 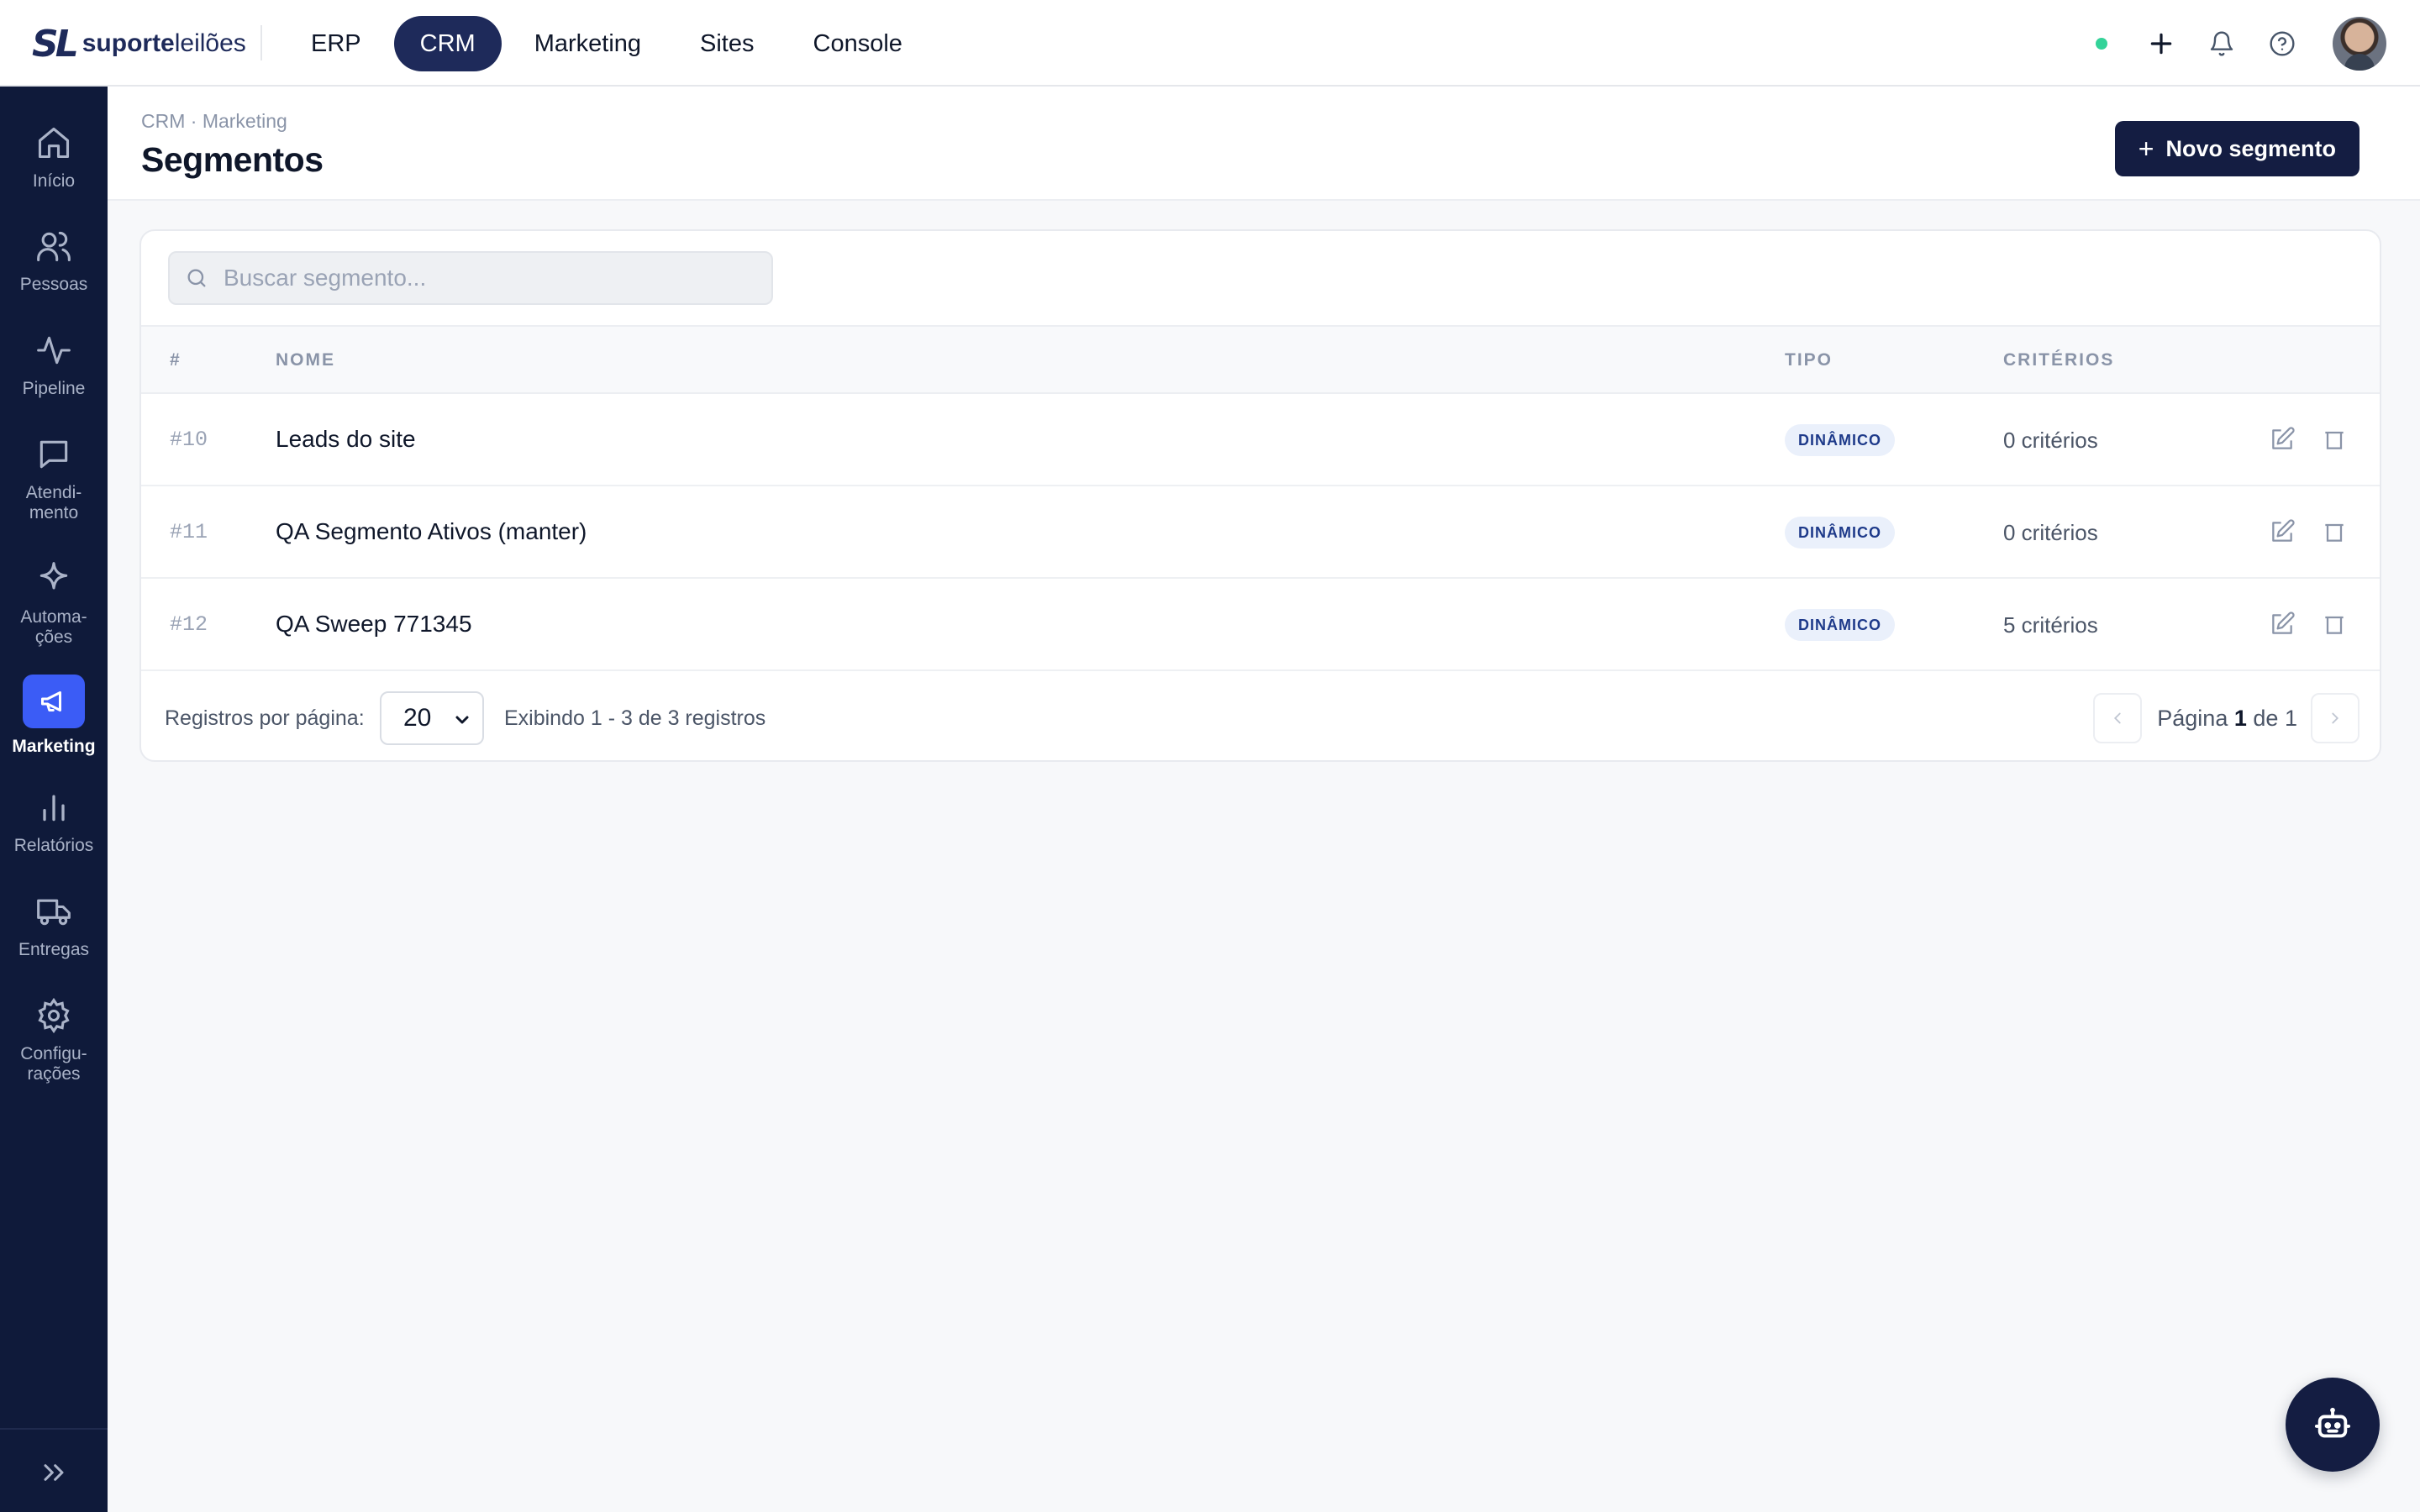 I want to click on sidebar-item-label: Automa-, so click(x=53, y=617).